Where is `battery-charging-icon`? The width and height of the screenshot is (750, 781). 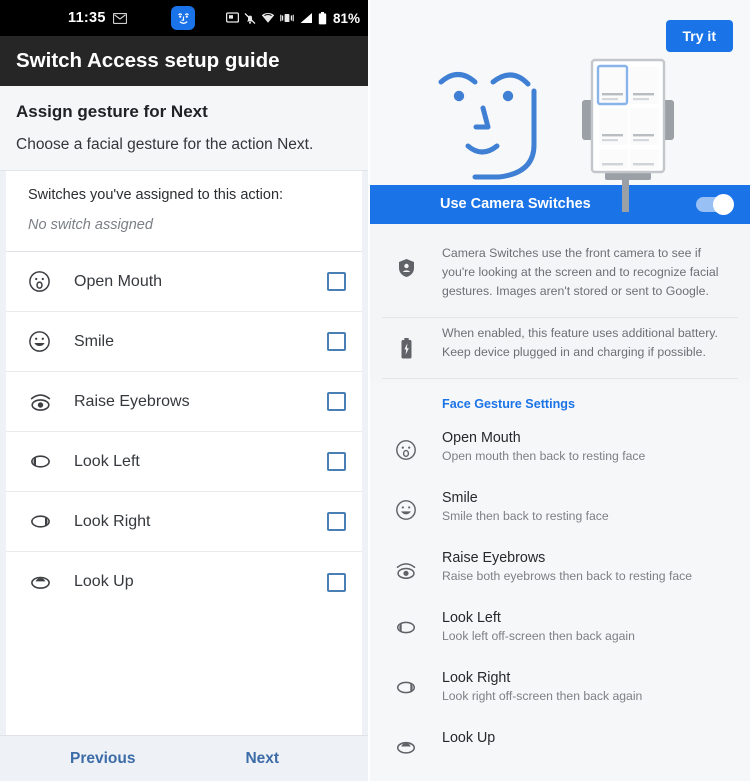 battery-charging-icon is located at coordinates (406, 343).